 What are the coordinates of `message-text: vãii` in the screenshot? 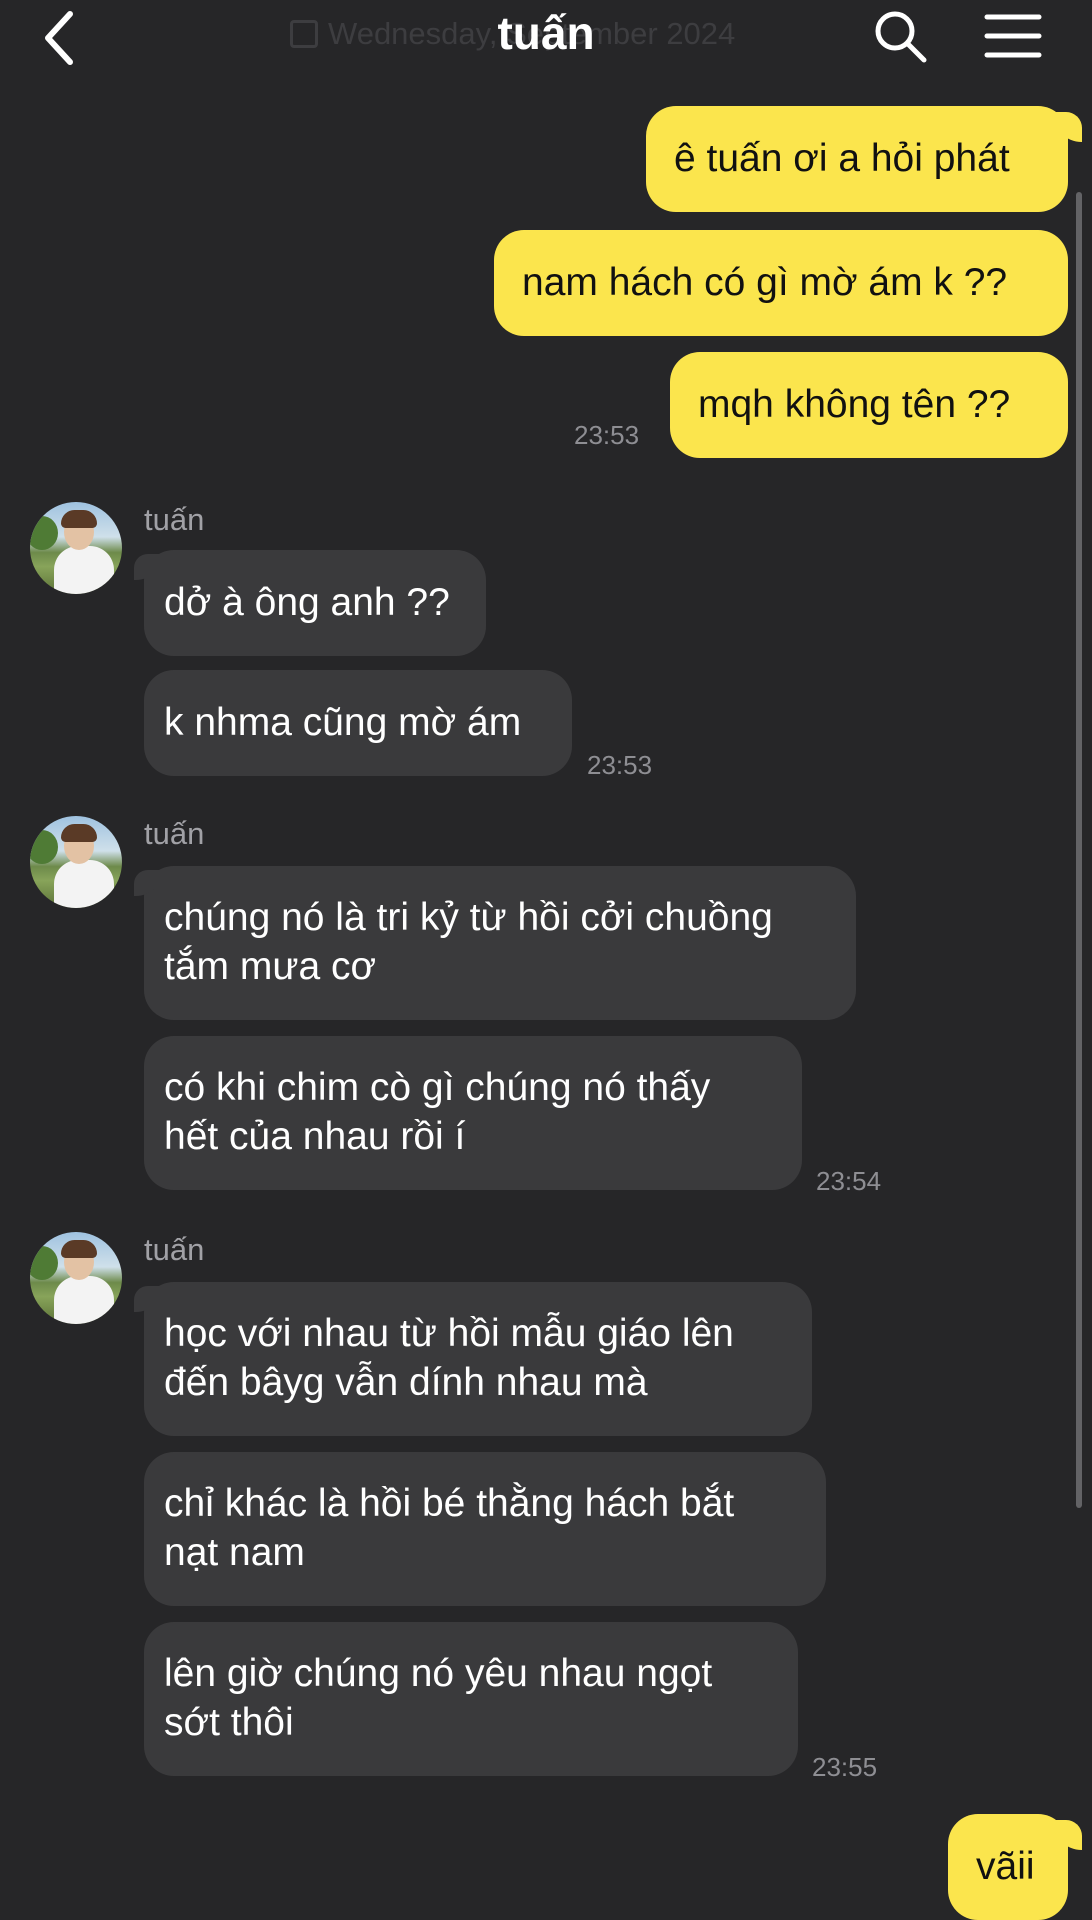 It's located at (1005, 1866).